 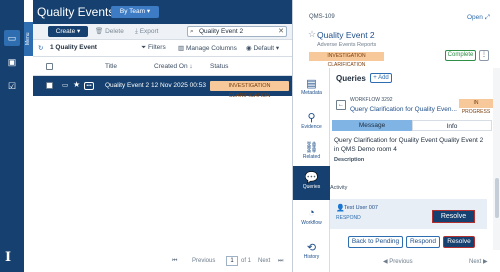 I want to click on description-label: Description, so click(x=349, y=160).